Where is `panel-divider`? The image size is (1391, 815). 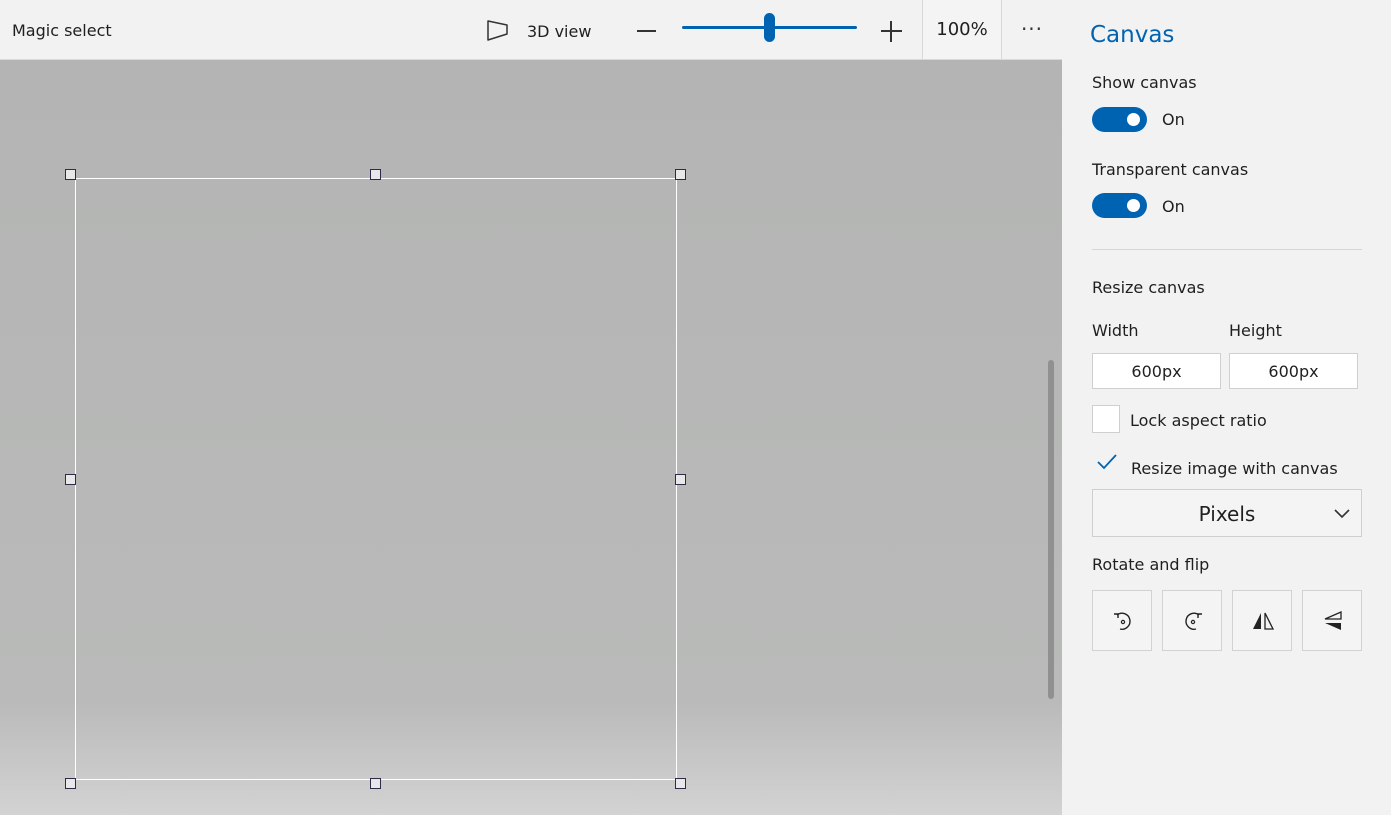 panel-divider is located at coordinates (1227, 249).